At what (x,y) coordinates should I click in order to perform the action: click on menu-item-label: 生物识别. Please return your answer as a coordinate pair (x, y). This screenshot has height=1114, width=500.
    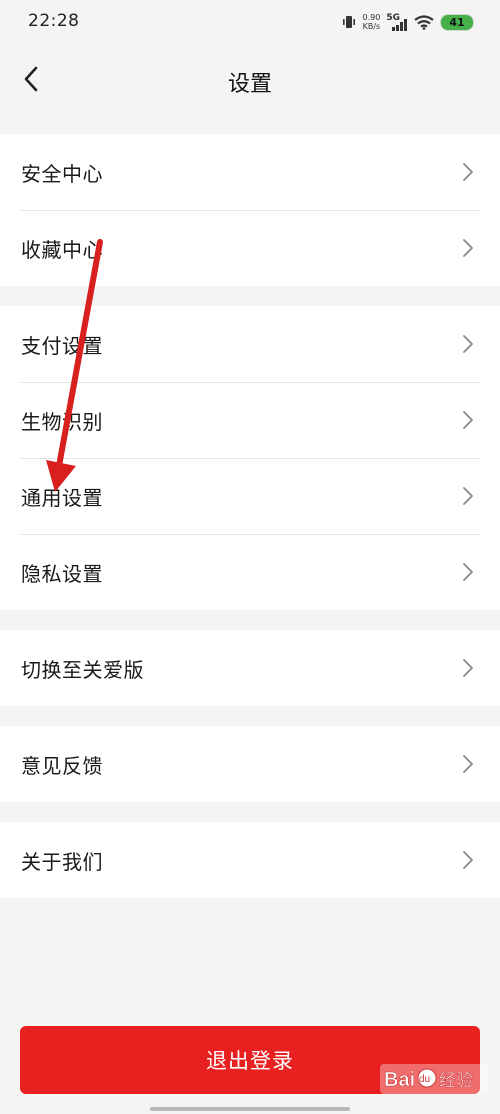
    Looking at the image, I should click on (62, 422).